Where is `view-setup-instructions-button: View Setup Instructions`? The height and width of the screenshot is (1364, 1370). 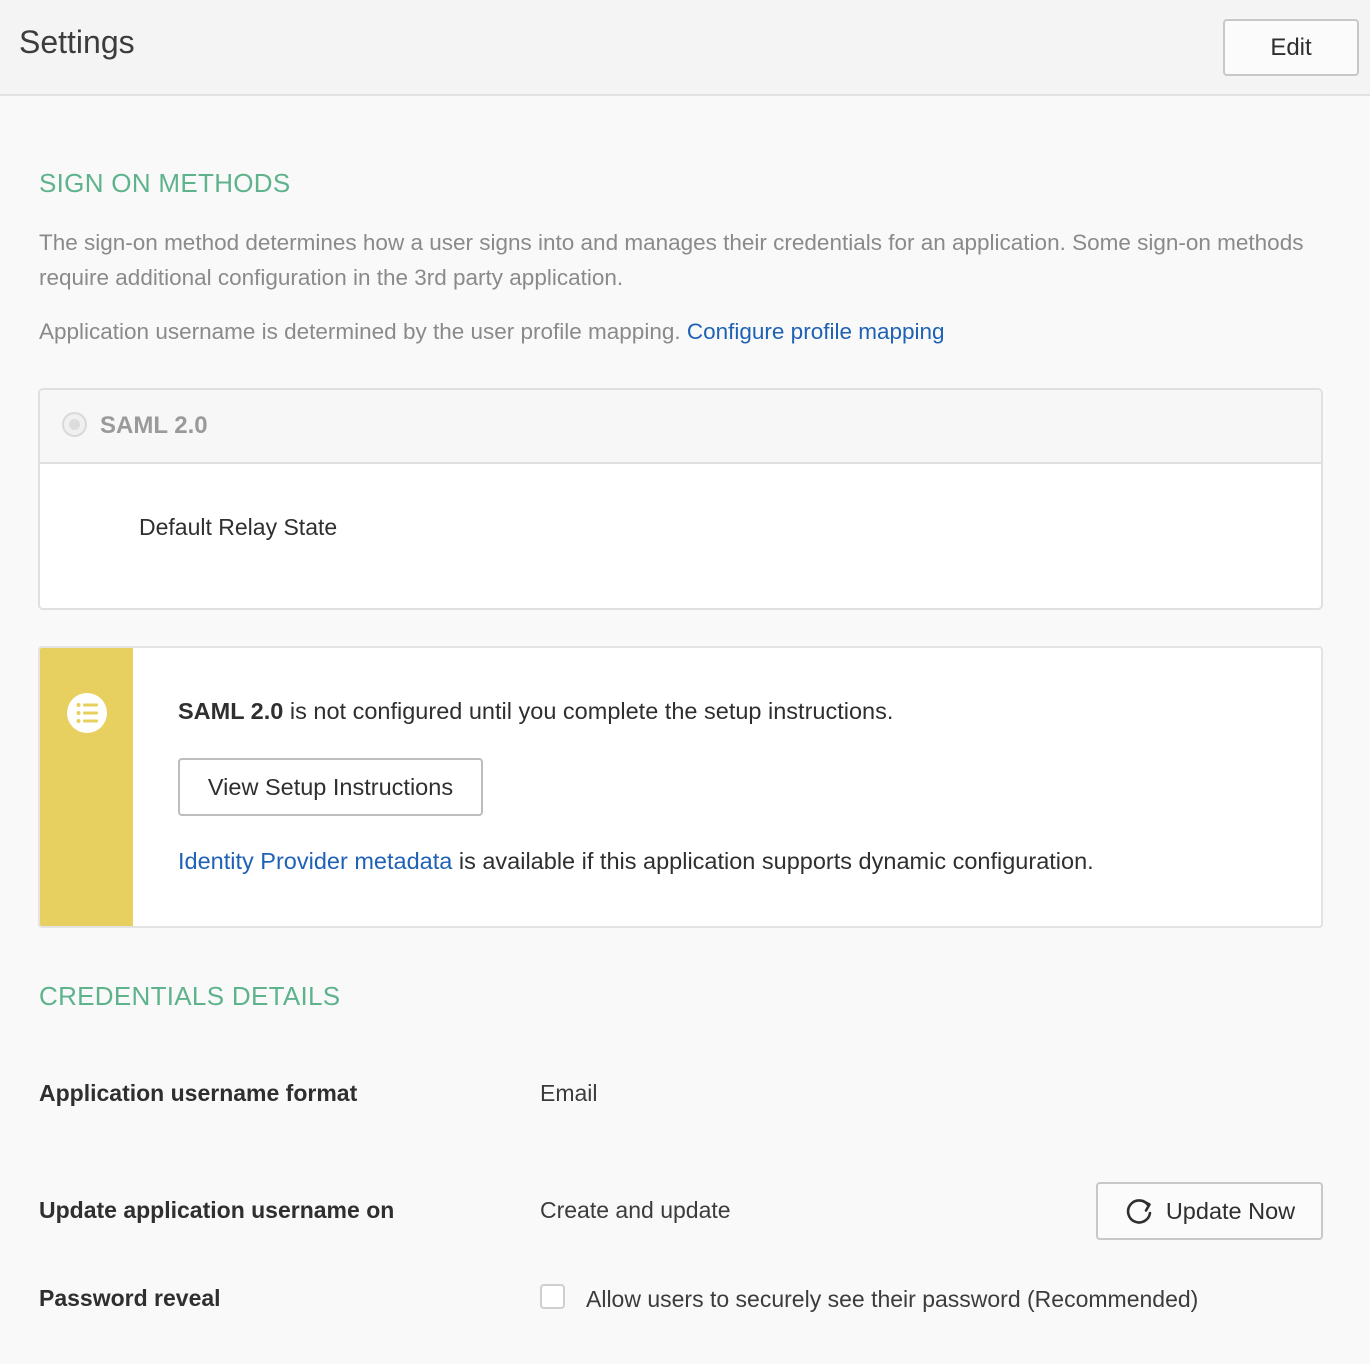
view-setup-instructions-button: View Setup Instructions is located at coordinates (330, 787).